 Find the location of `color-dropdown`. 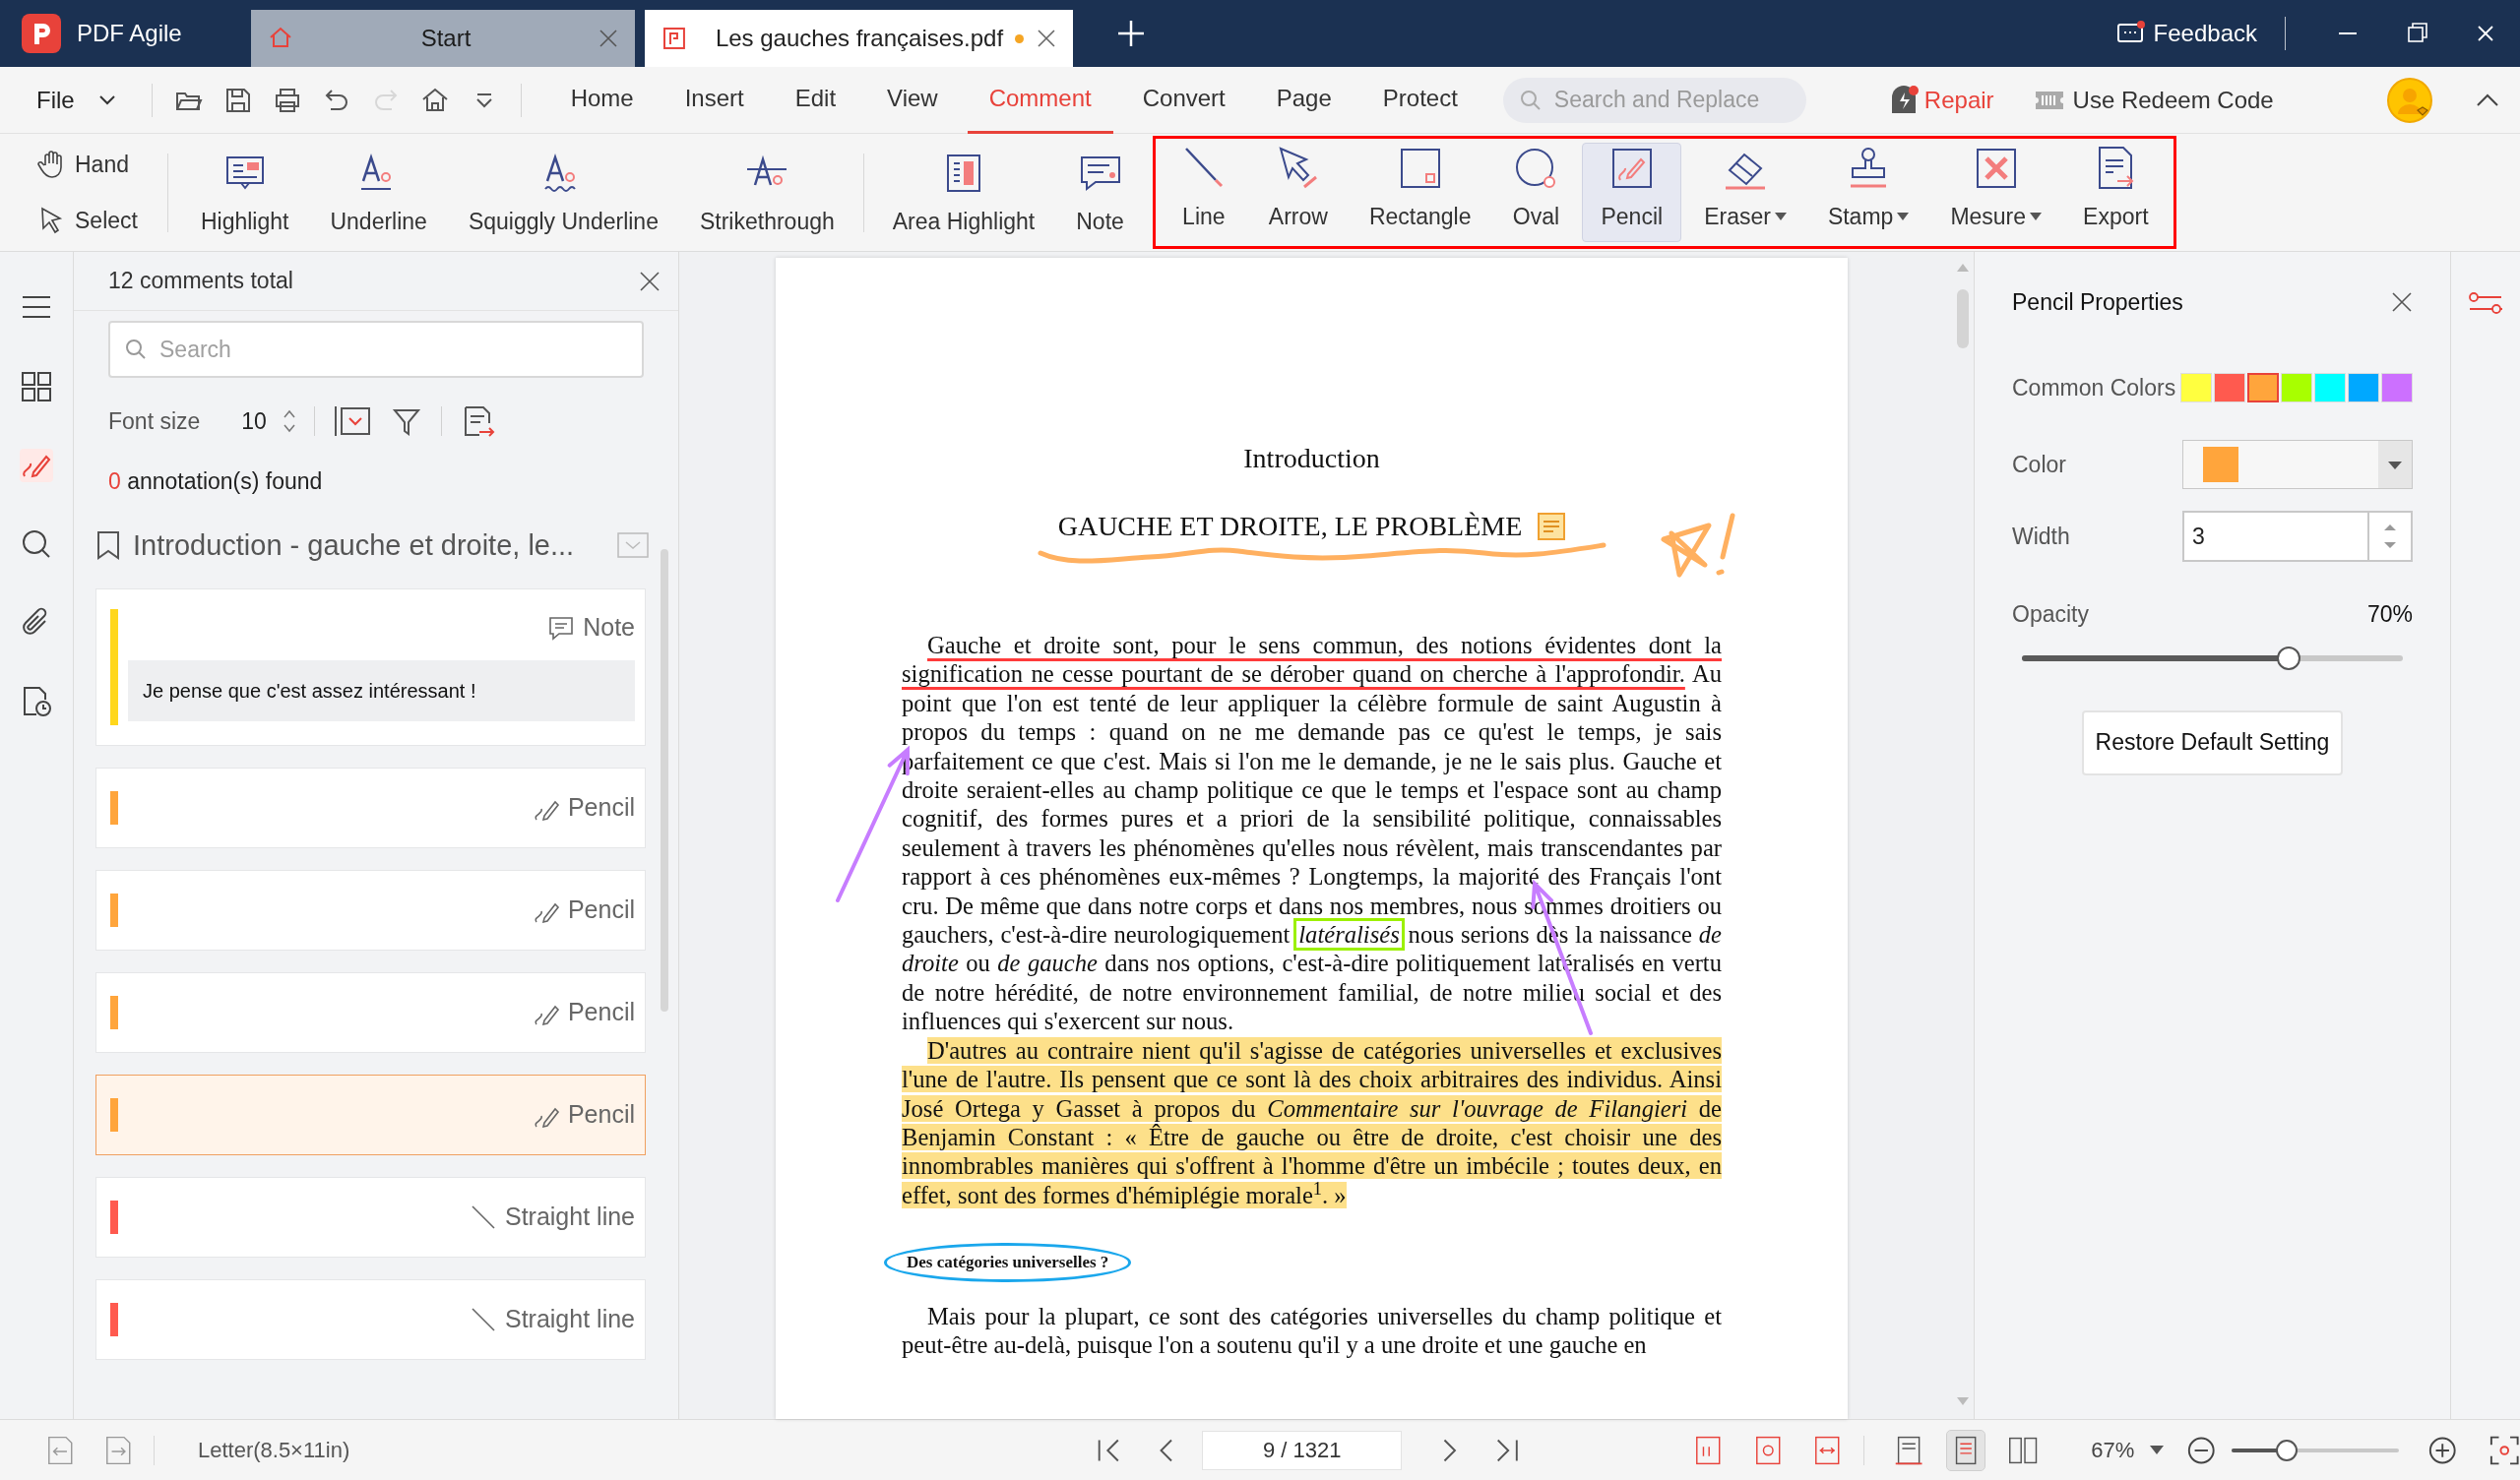

color-dropdown is located at coordinates (2297, 465).